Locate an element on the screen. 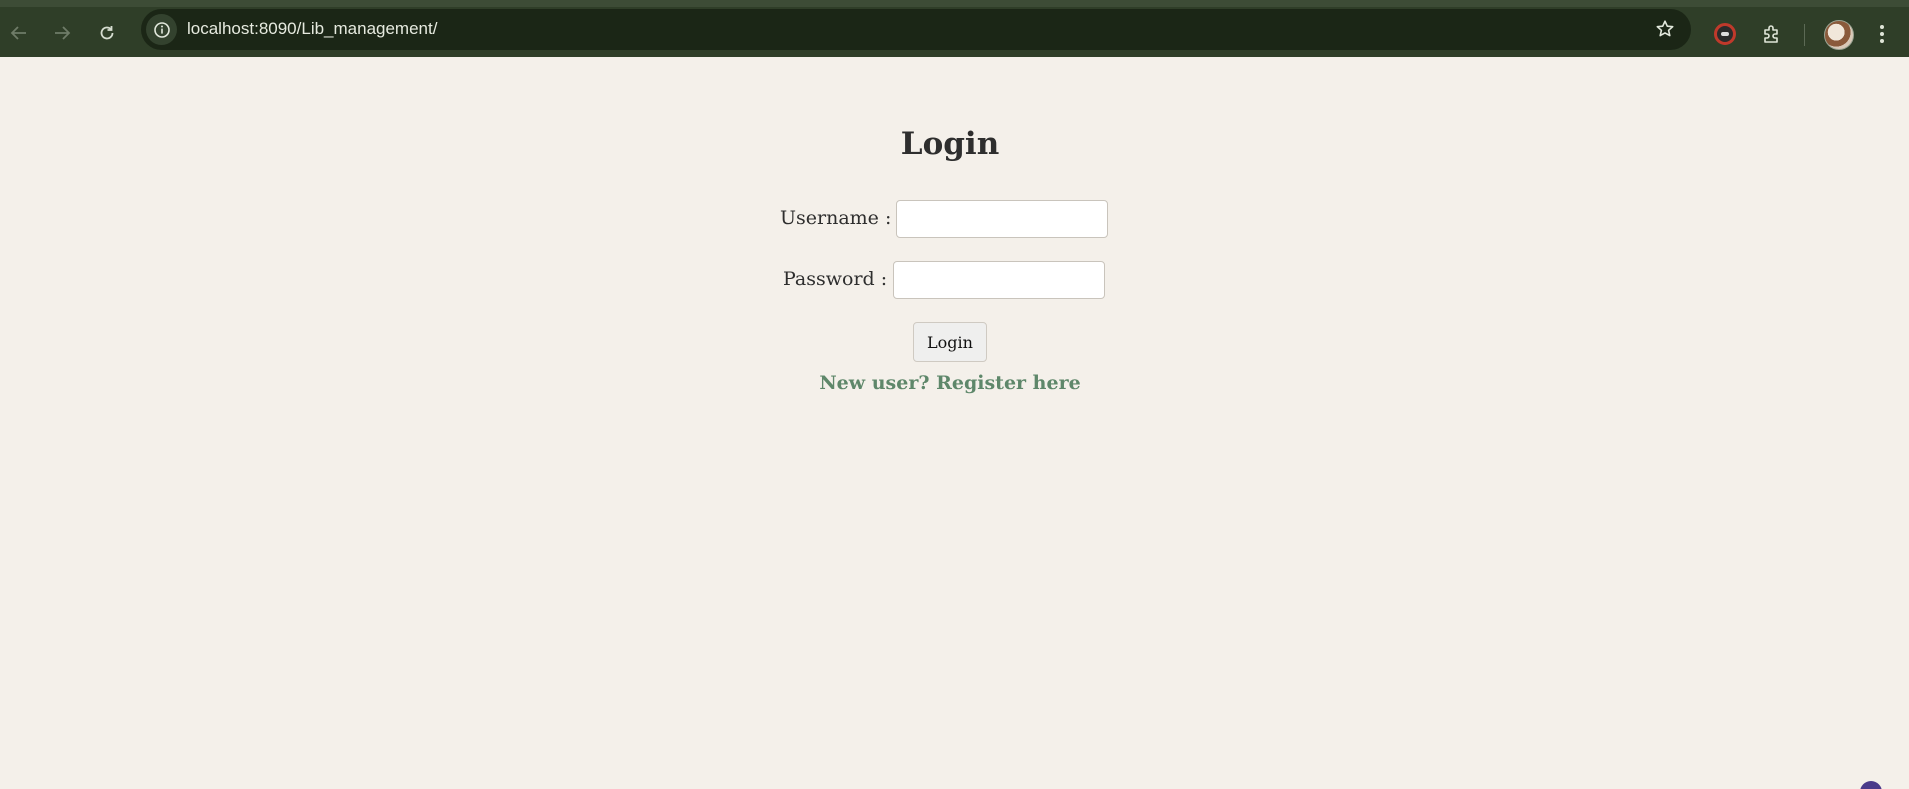  toolbar-divider is located at coordinates (1804, 35).